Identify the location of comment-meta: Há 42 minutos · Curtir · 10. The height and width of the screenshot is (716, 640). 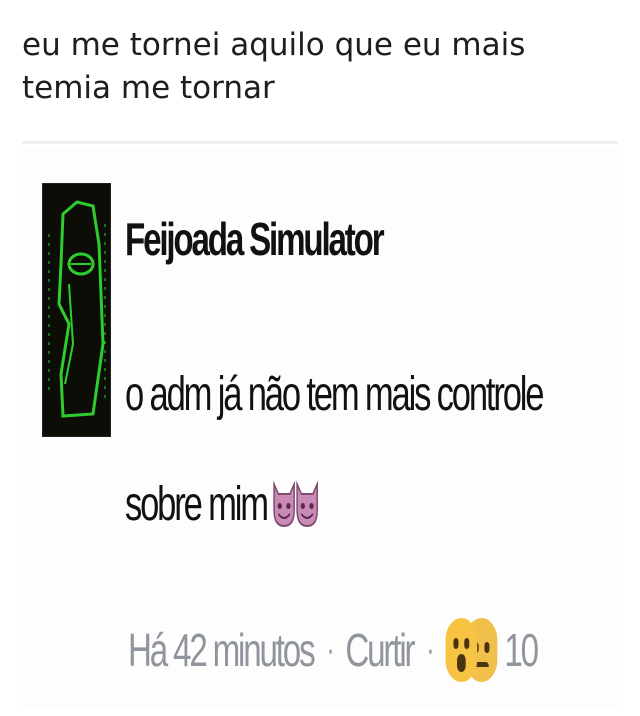
(333, 650).